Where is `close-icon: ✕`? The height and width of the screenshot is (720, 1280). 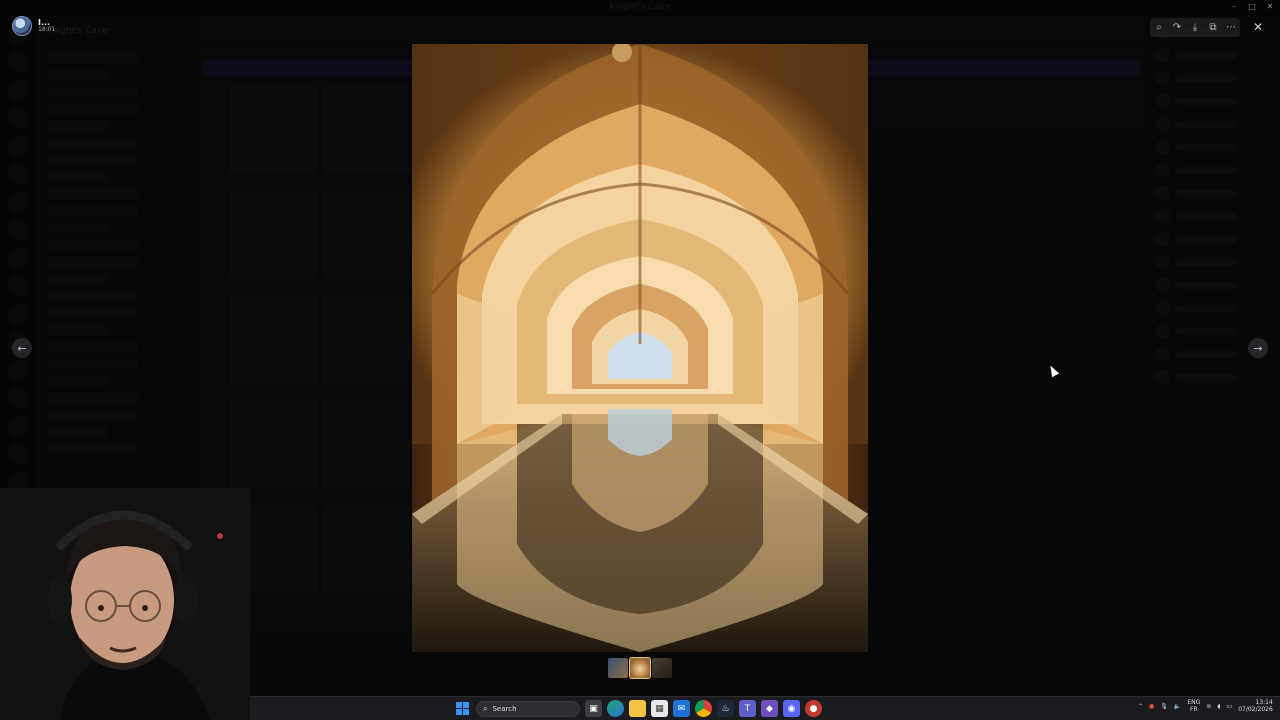 close-icon: ✕ is located at coordinates (1258, 27).